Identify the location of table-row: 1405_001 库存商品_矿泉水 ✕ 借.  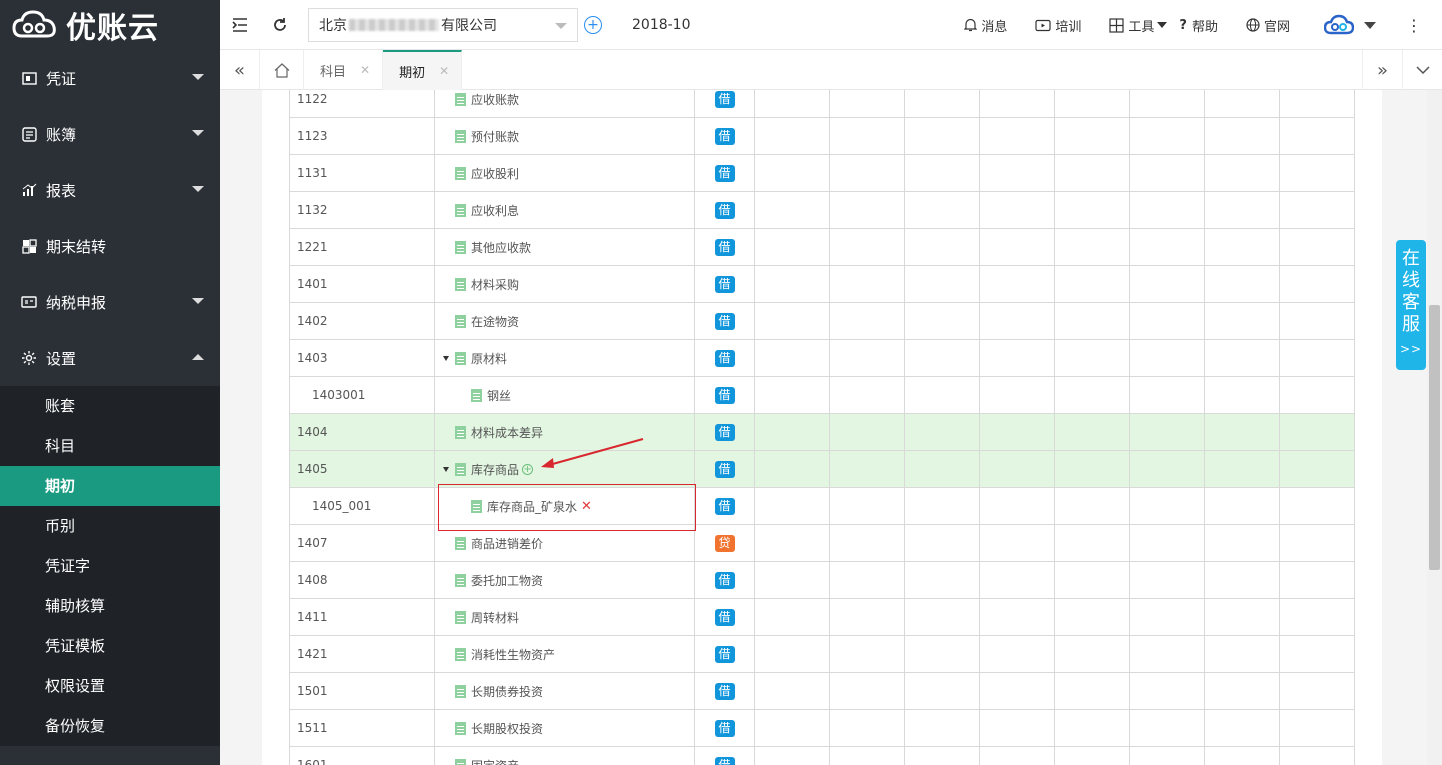
(822, 506).